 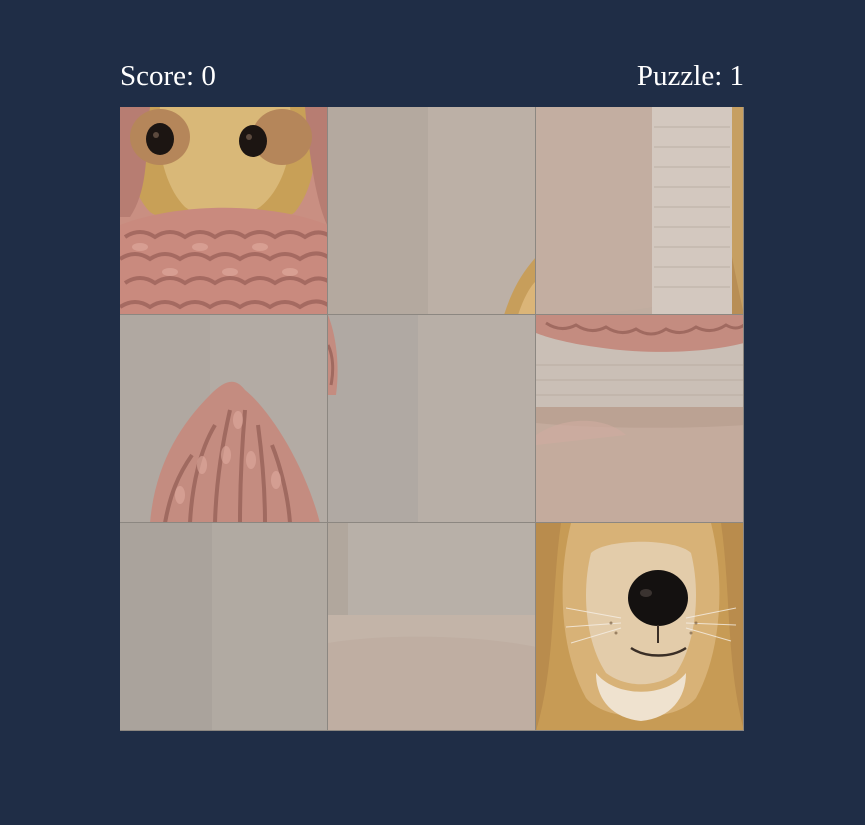 I want to click on game-hud: Score: 0 Puzzle: 1, so click(x=432, y=76).